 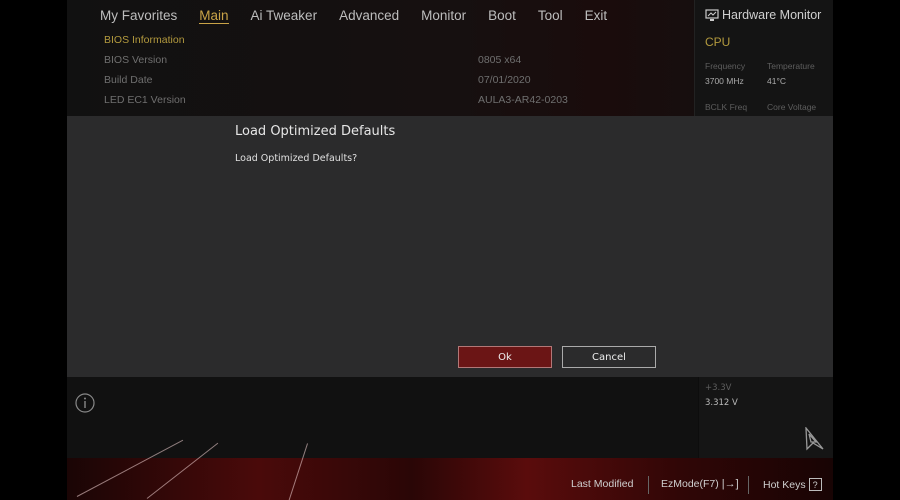 I want to click on dialog-title: Load Optimized Defaults, so click(x=315, y=131).